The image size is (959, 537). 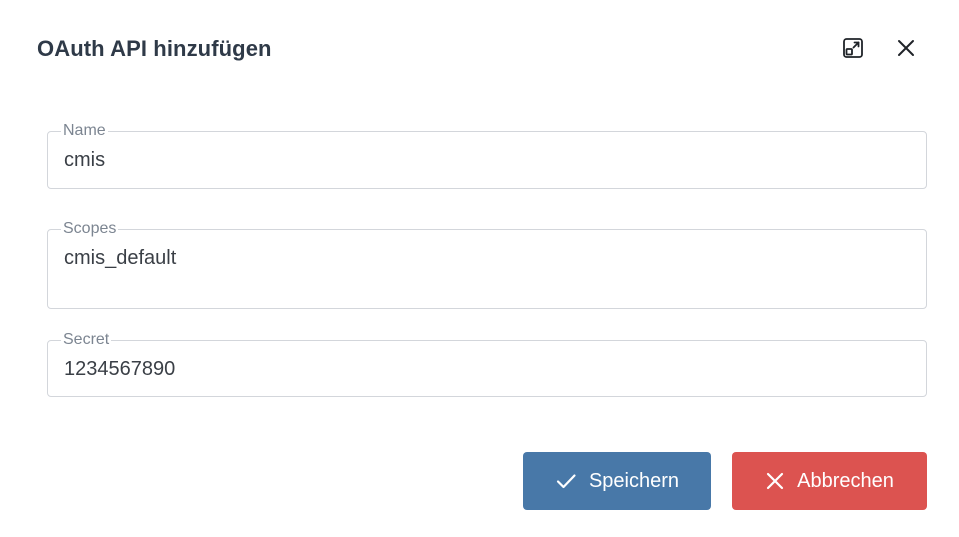 I want to click on secret-input, so click(x=484, y=369).